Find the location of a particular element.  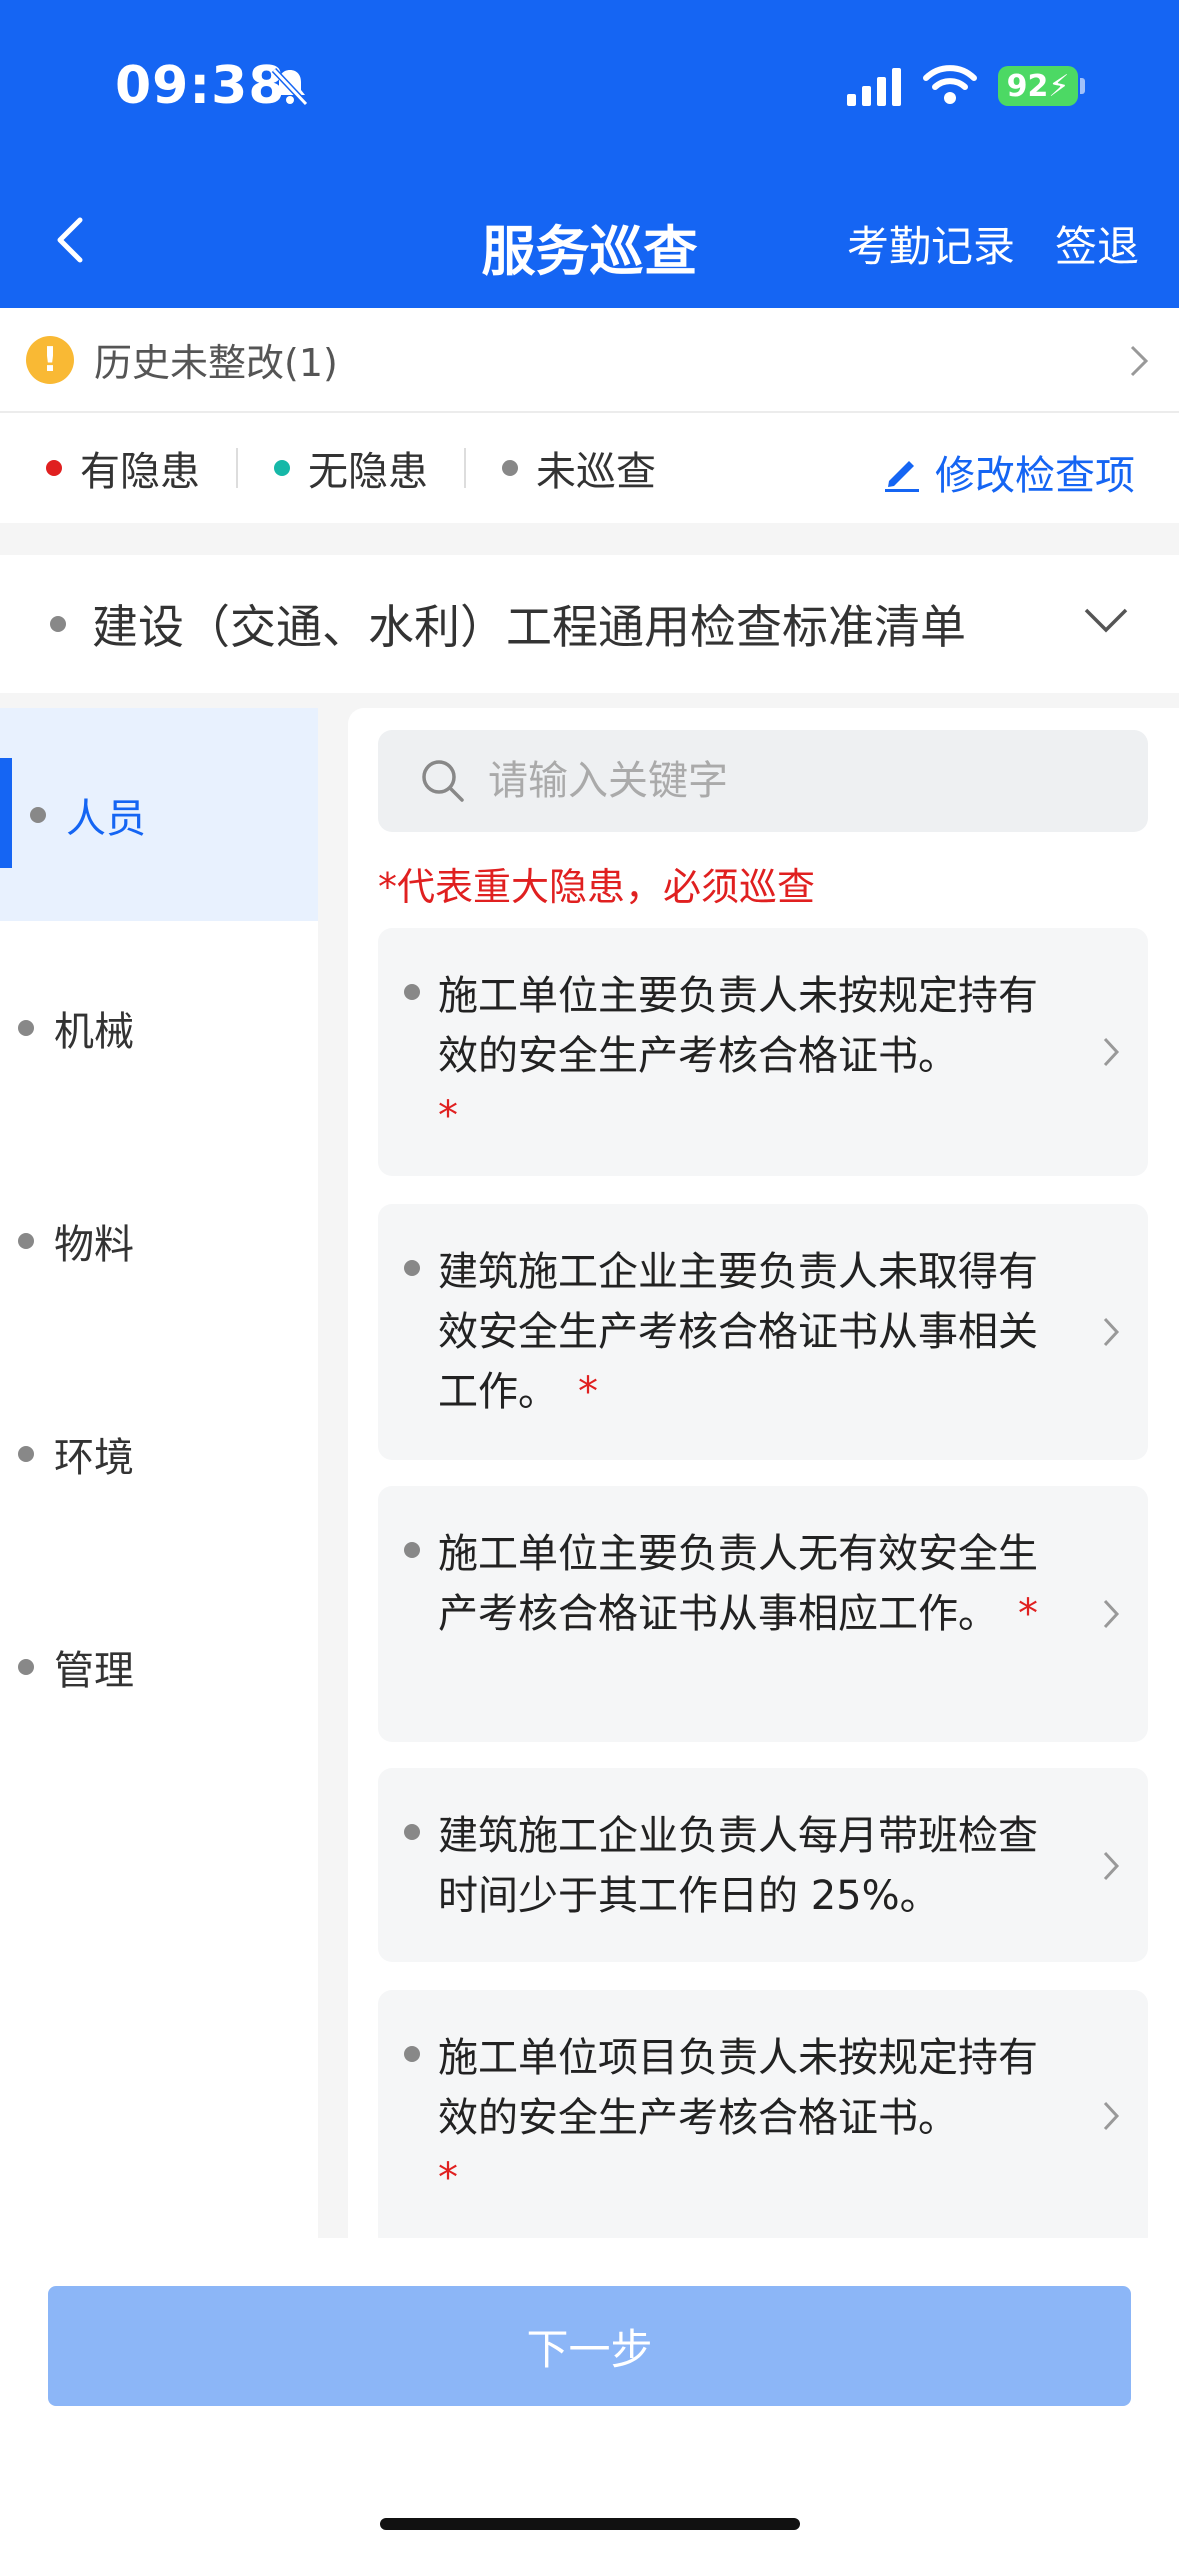

attendance-record-link: 考勤记录 is located at coordinates (931, 243).